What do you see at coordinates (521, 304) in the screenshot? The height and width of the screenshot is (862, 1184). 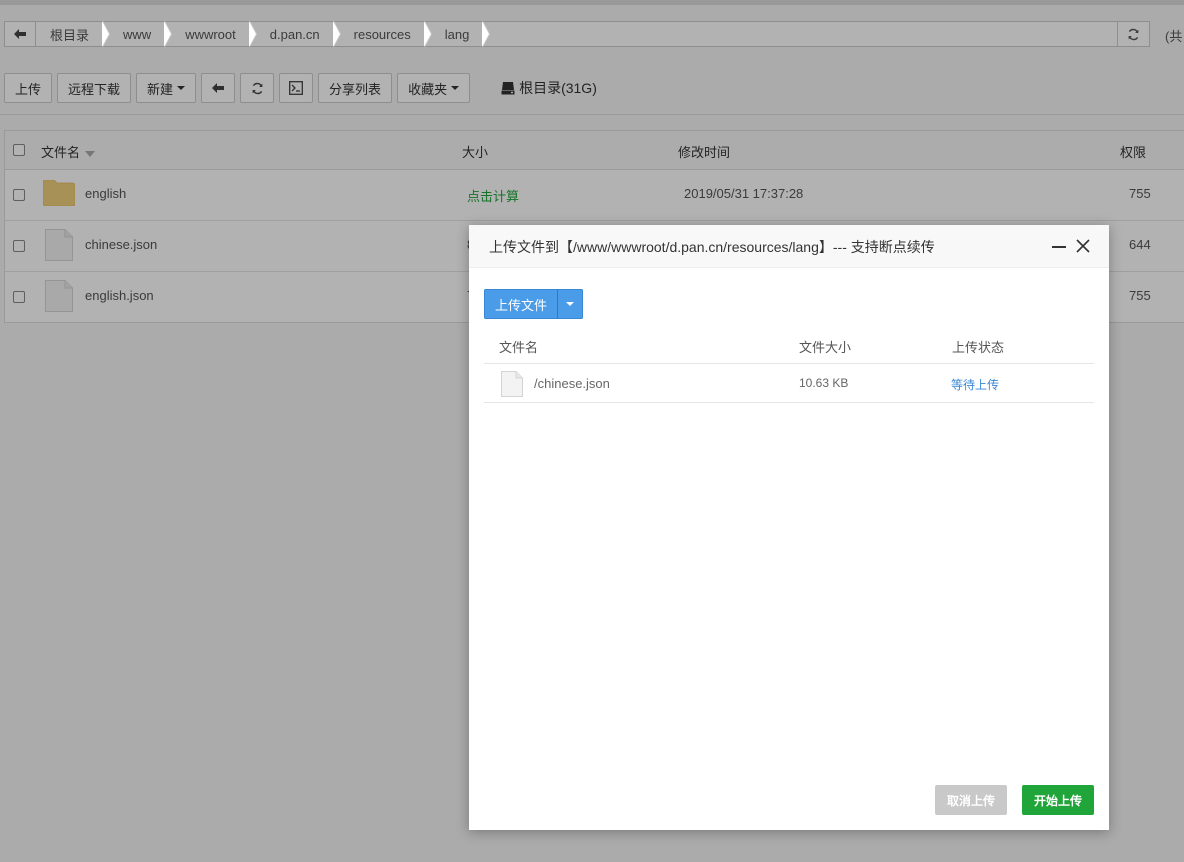 I see `upload-file-button: 上传文件` at bounding box center [521, 304].